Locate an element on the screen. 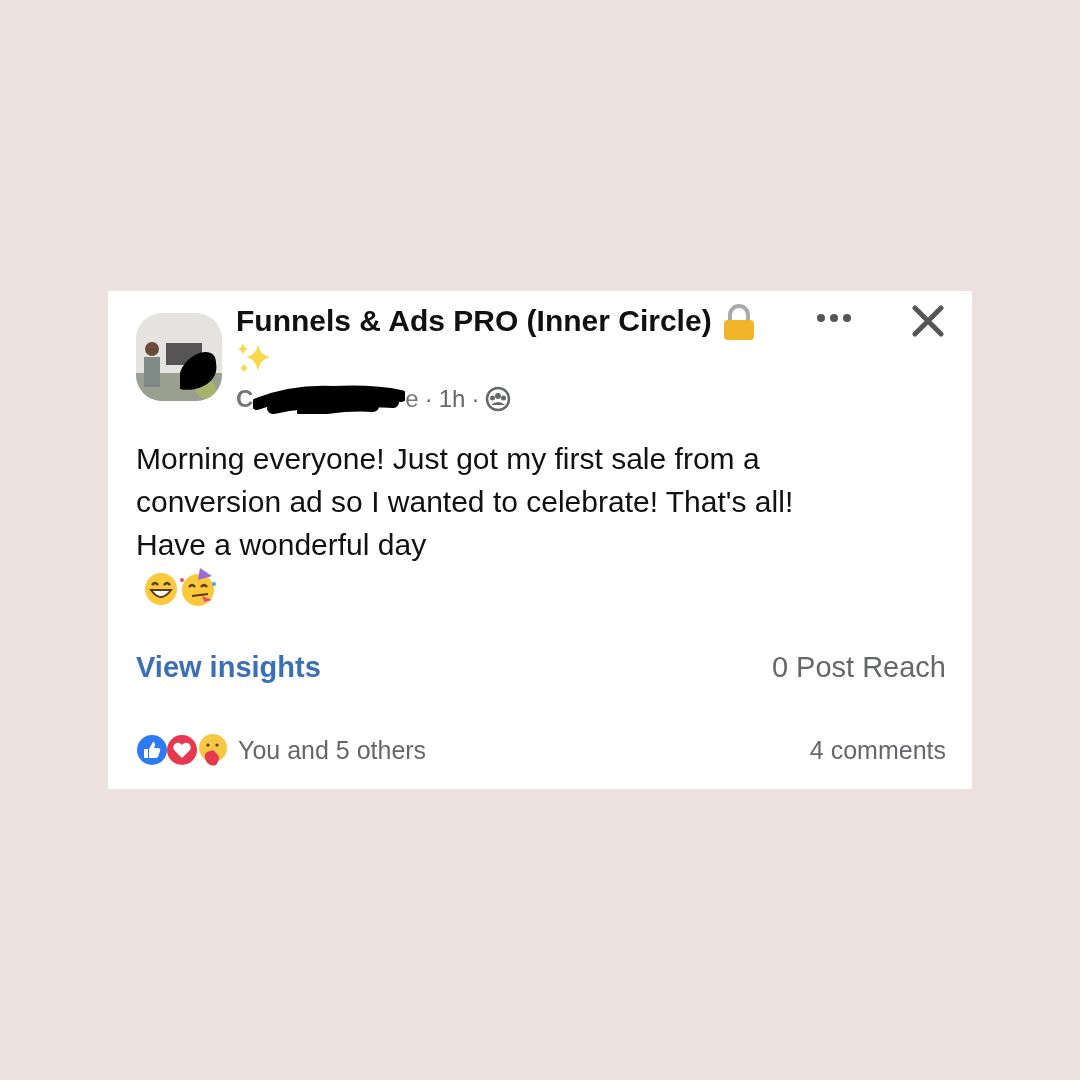 The height and width of the screenshot is (1080, 1080). author-name-start: C is located at coordinates (245, 399).